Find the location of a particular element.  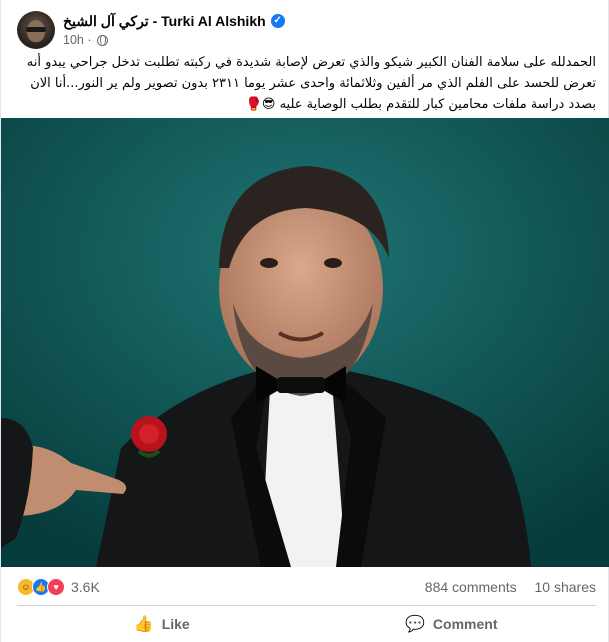

globe-icon is located at coordinates (102, 40).